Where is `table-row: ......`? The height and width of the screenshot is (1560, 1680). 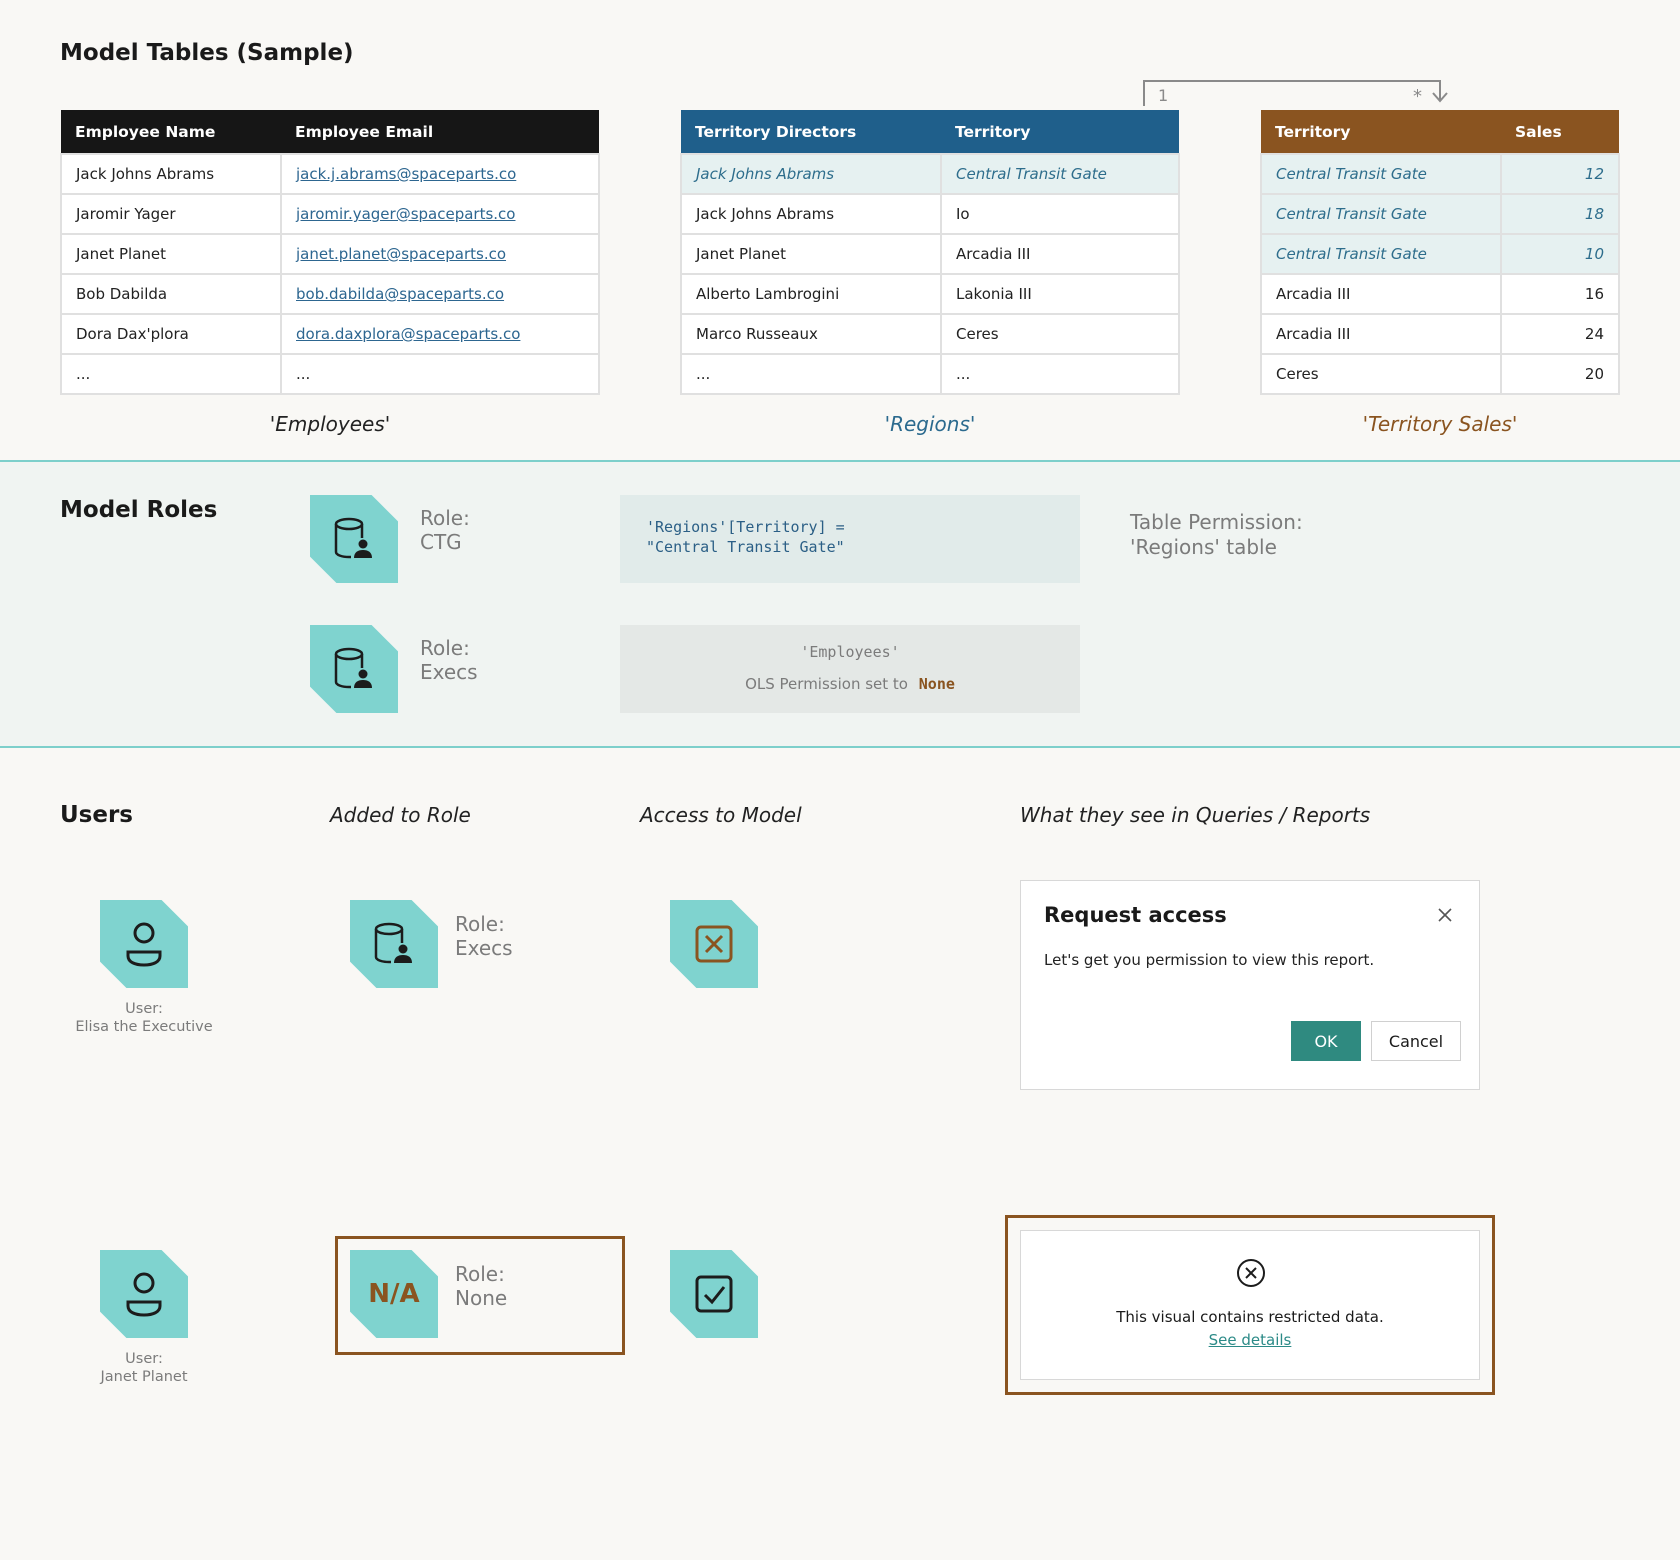 table-row: ...... is located at coordinates (930, 374).